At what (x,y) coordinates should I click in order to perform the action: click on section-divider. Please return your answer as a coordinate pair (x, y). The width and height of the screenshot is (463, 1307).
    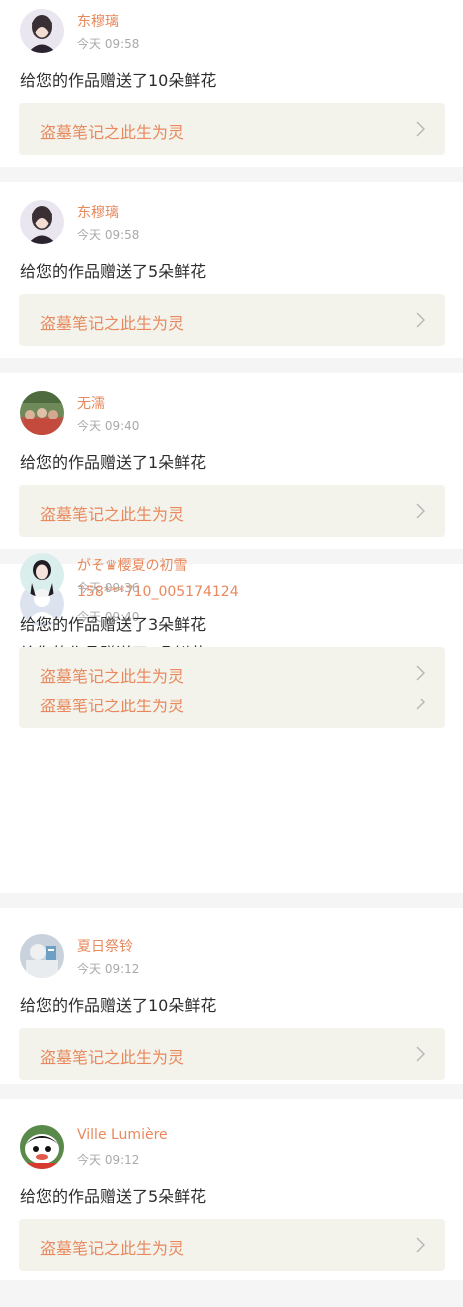
    Looking at the image, I should click on (231, 900).